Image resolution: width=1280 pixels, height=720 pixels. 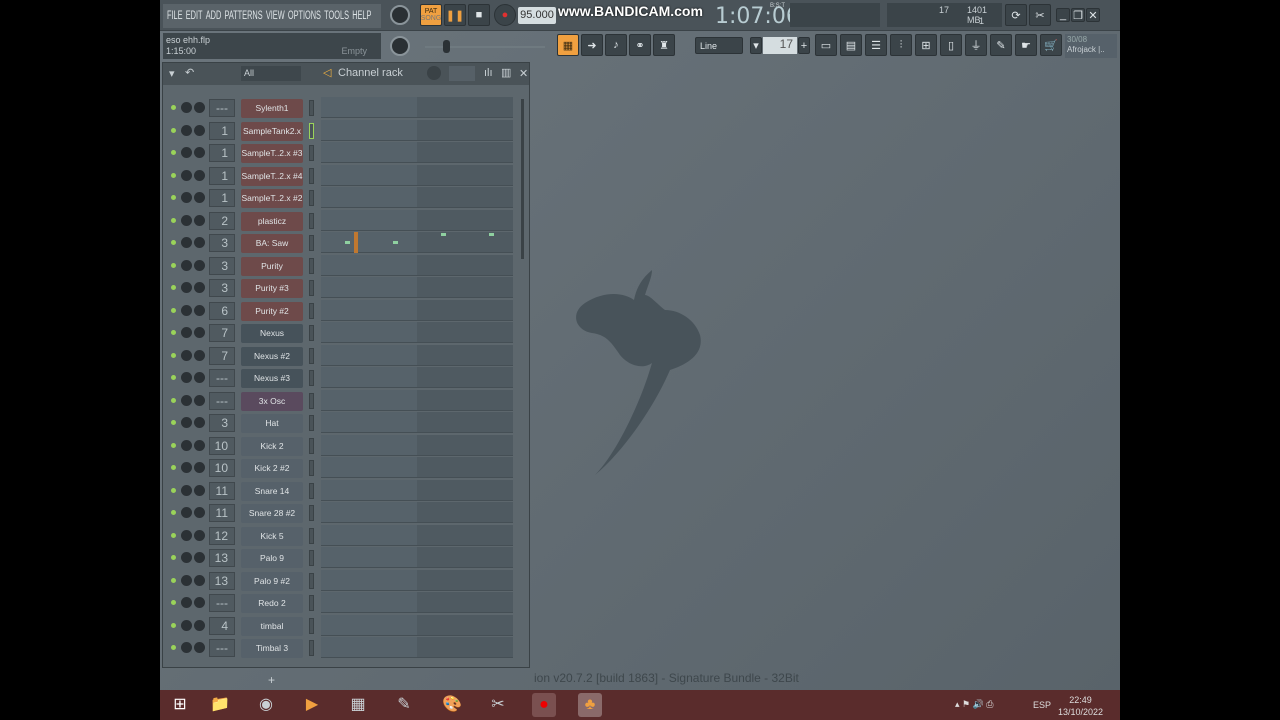 What do you see at coordinates (664, 45) in the screenshot?
I see `metronome-icon: ♜` at bounding box center [664, 45].